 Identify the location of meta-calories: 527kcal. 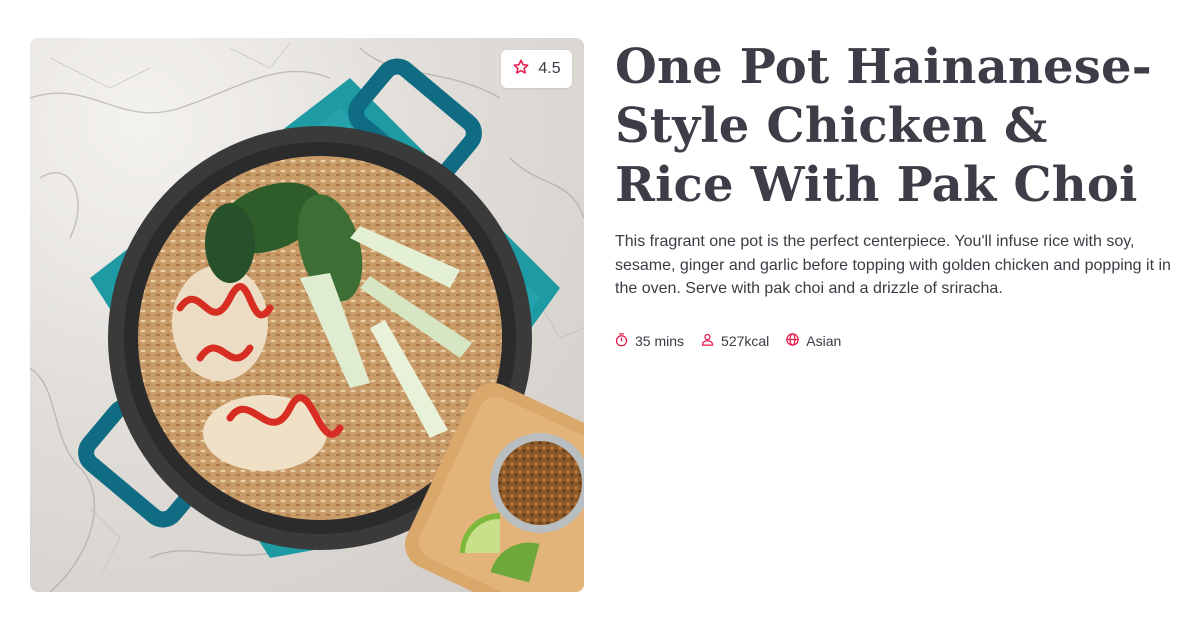
(734, 341).